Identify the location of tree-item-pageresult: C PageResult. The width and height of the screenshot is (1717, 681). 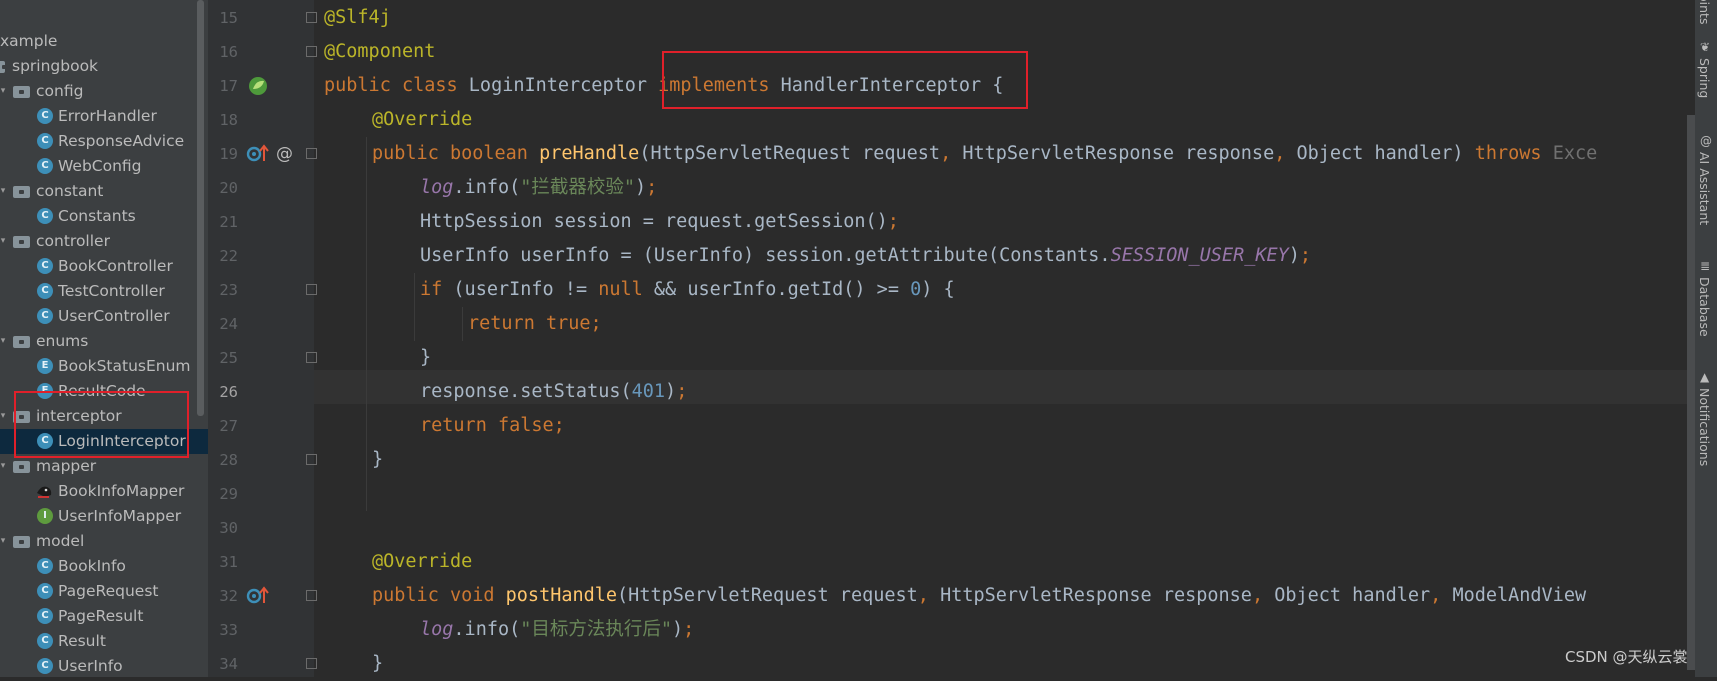
(104, 616).